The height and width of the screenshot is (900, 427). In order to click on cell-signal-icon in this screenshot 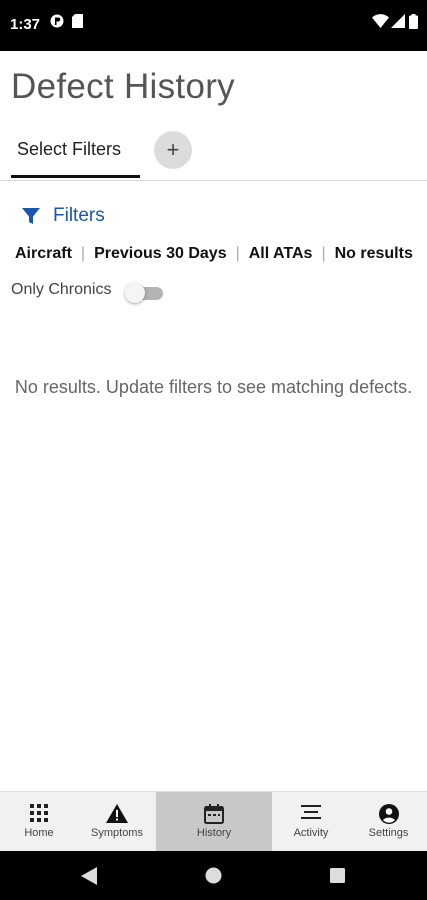, I will do `click(398, 23)`.